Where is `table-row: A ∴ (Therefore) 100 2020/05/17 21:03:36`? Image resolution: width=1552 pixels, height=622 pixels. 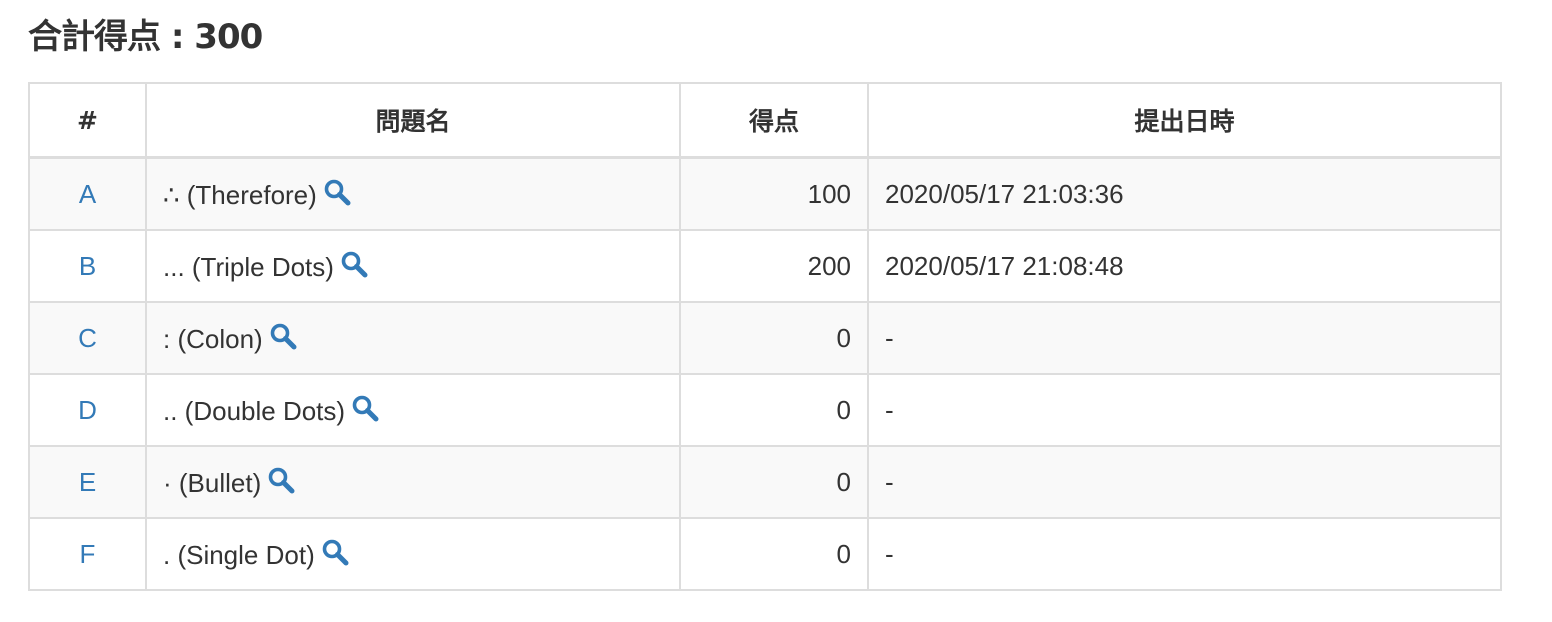
table-row: A ∴ (Therefore) 100 2020/05/17 21:03:36 is located at coordinates (765, 193).